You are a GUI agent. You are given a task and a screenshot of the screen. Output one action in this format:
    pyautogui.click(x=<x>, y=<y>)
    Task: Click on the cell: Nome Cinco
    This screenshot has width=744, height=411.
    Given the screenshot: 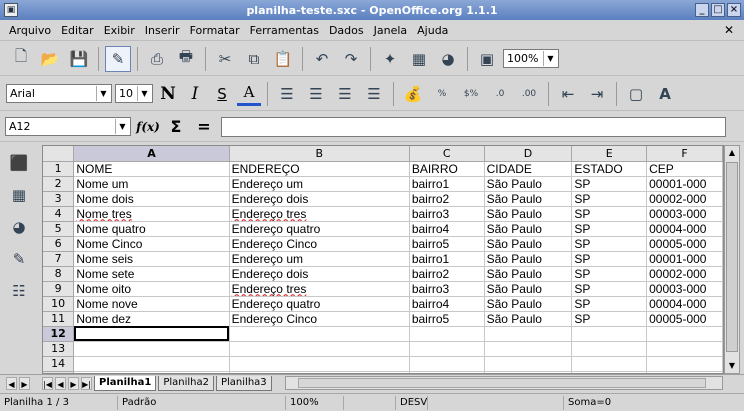 What is the action you would take?
    pyautogui.click(x=151, y=244)
    